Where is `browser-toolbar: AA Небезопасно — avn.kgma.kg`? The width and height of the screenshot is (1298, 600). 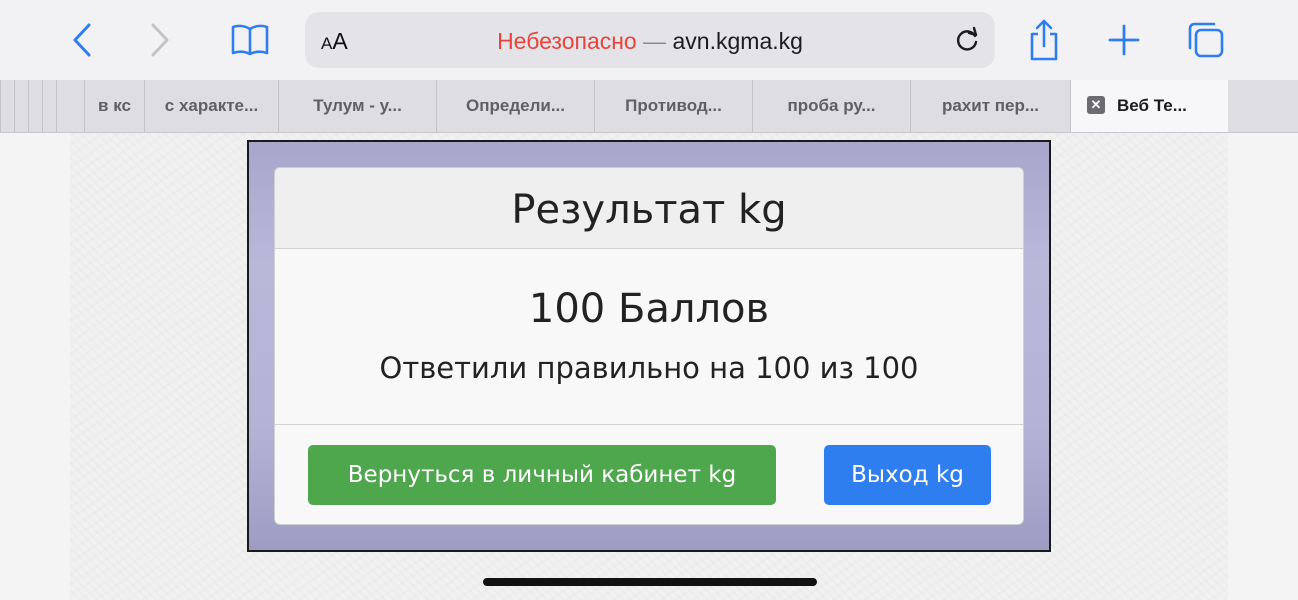
browser-toolbar: AA Небезопасно — avn.kgma.kg is located at coordinates (649, 40).